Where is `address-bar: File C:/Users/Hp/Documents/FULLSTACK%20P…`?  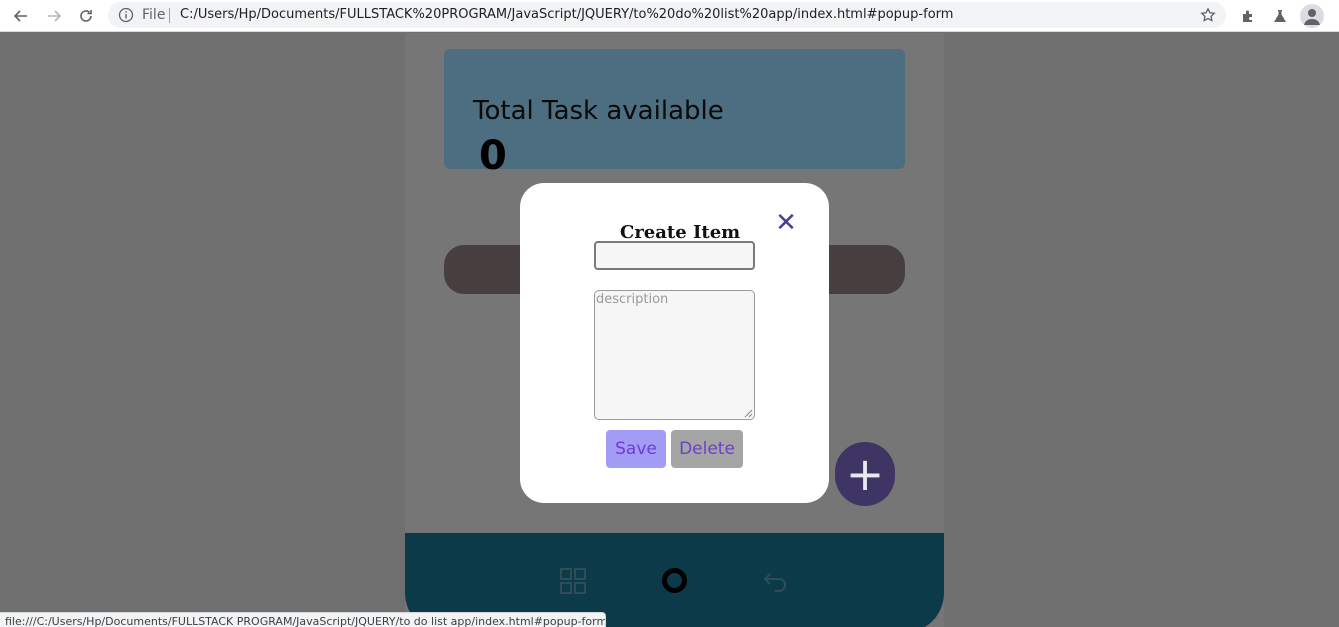
address-bar: File C:/Users/Hp/Documents/FULLSTACK%20P… is located at coordinates (667, 15).